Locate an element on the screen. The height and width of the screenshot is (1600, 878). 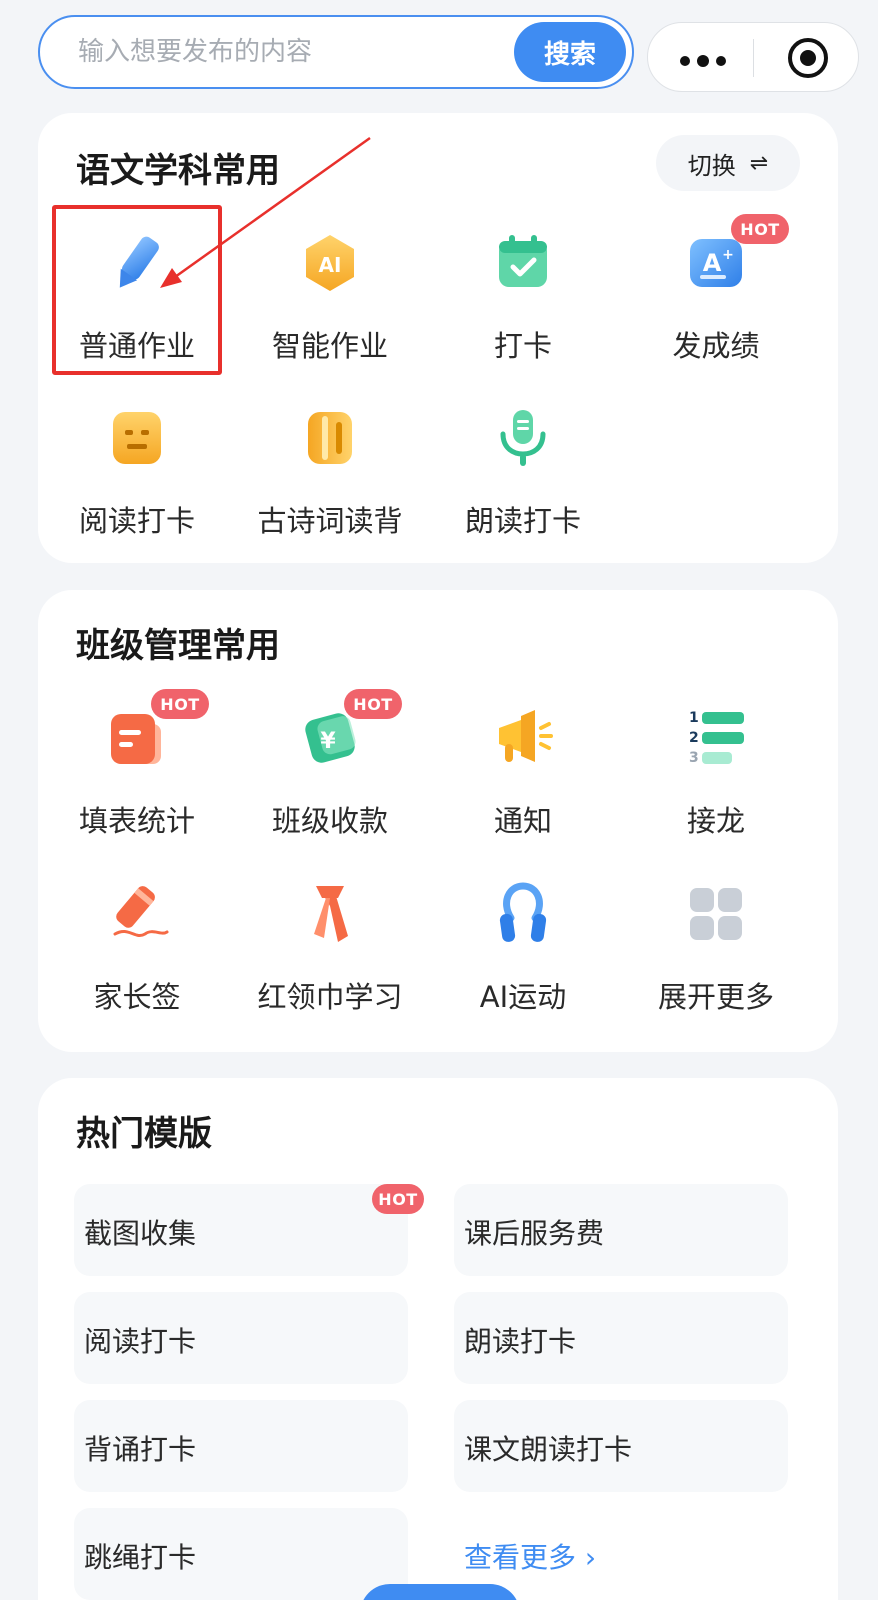
grid-item-reading-check-in: 阅读打卡 is located at coordinates (137, 481).